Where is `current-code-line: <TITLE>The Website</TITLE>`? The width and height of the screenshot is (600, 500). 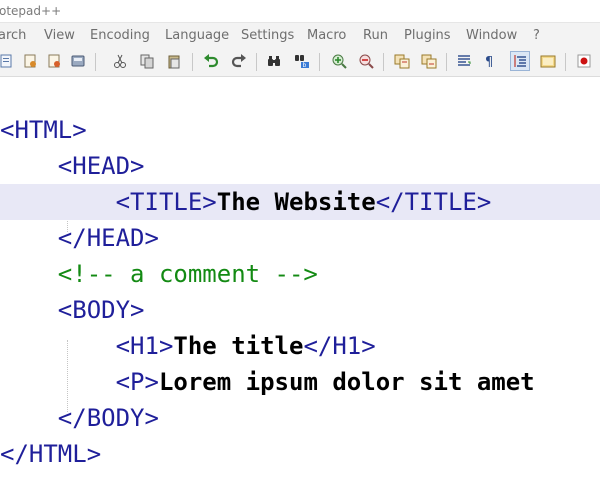 current-code-line: <TITLE>The Website</TITLE> is located at coordinates (300, 202).